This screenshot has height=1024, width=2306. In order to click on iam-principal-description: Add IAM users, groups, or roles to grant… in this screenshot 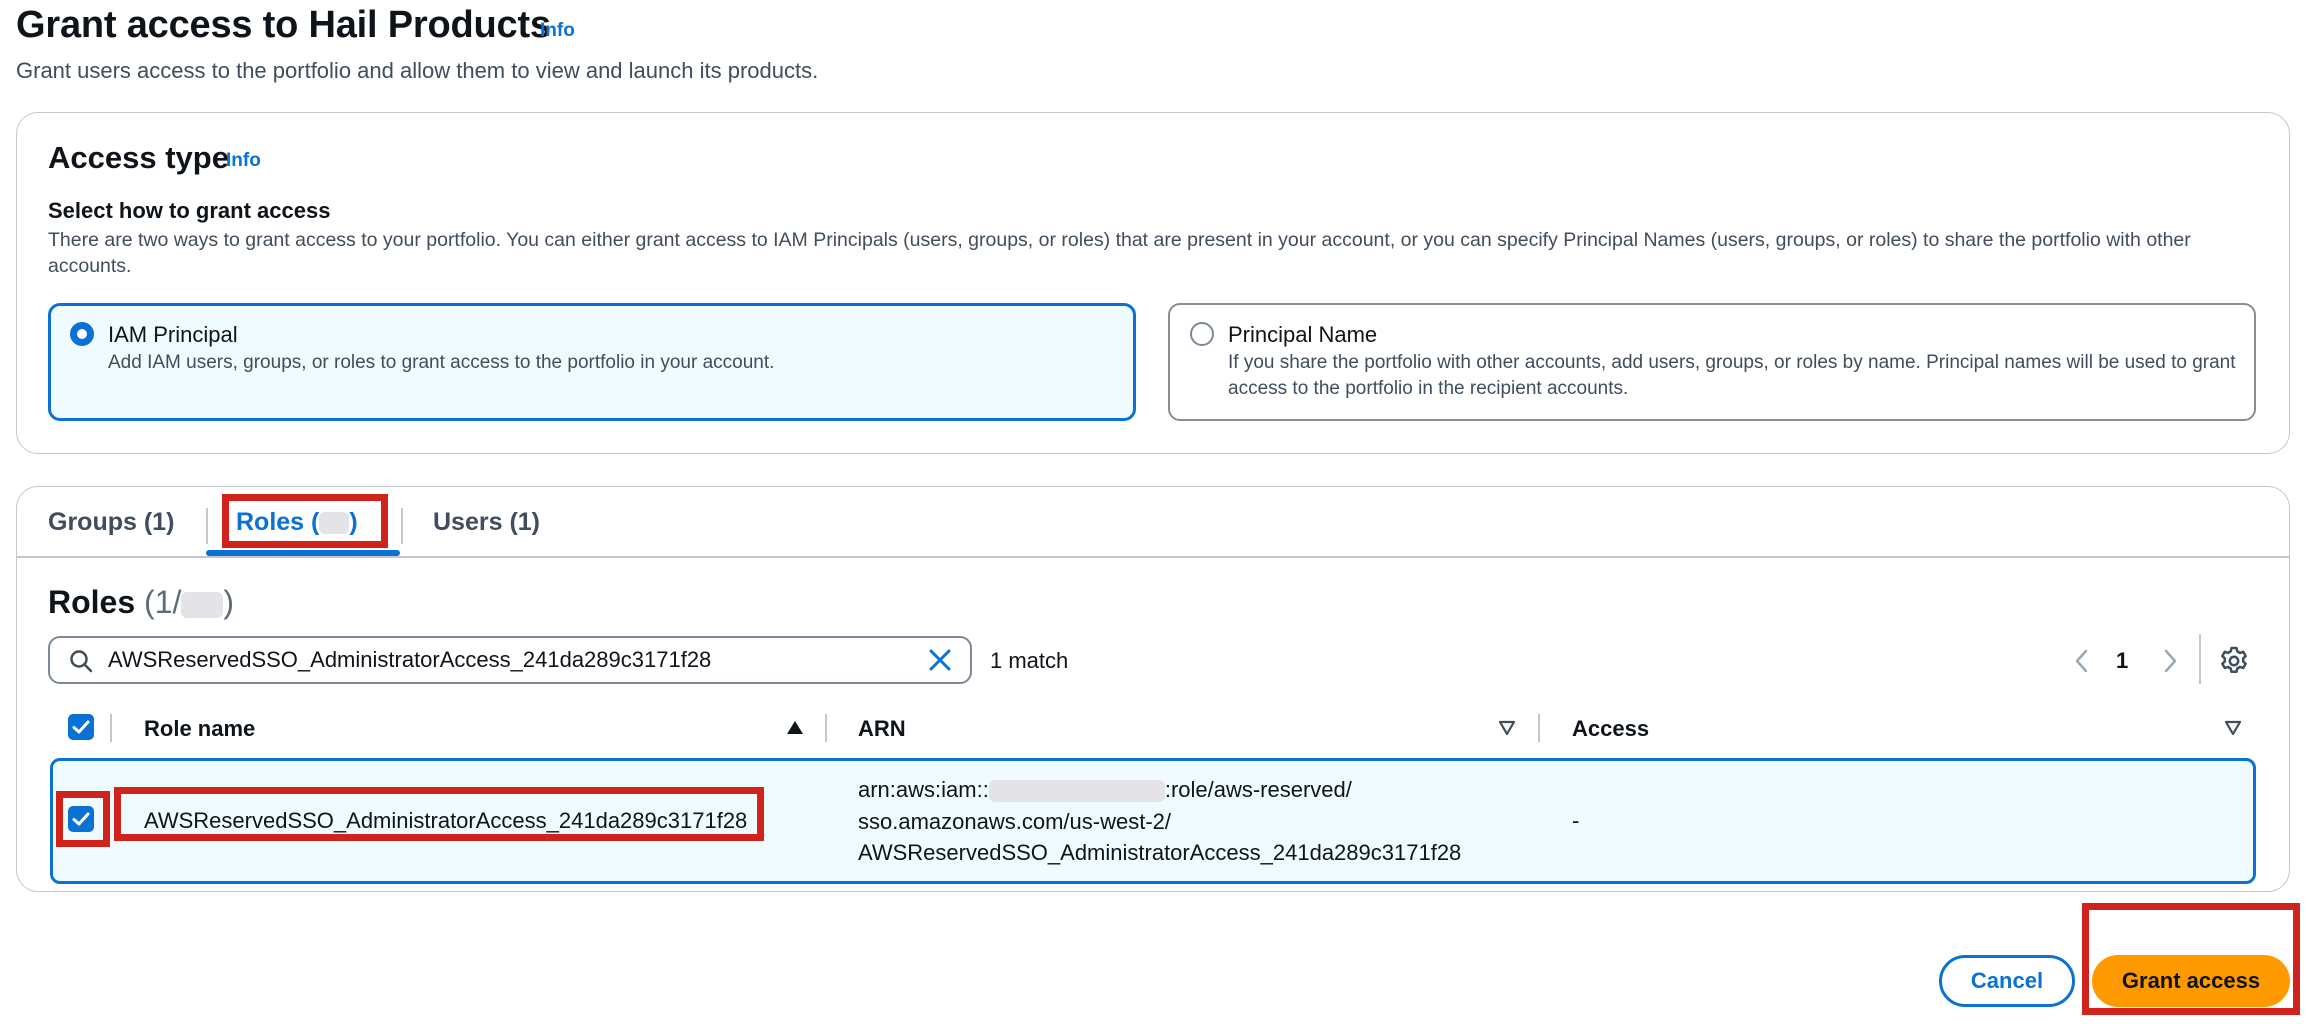, I will do `click(441, 362)`.